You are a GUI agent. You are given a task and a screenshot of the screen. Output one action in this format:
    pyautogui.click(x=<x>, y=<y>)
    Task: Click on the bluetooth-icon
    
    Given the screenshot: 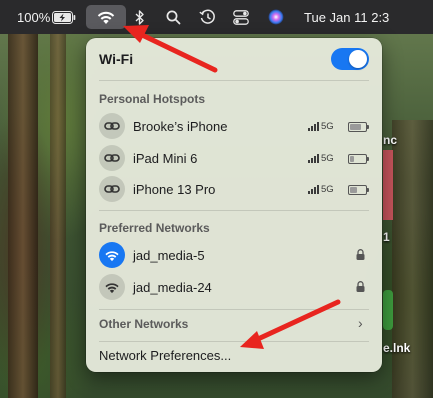 What is the action you would take?
    pyautogui.click(x=140, y=17)
    